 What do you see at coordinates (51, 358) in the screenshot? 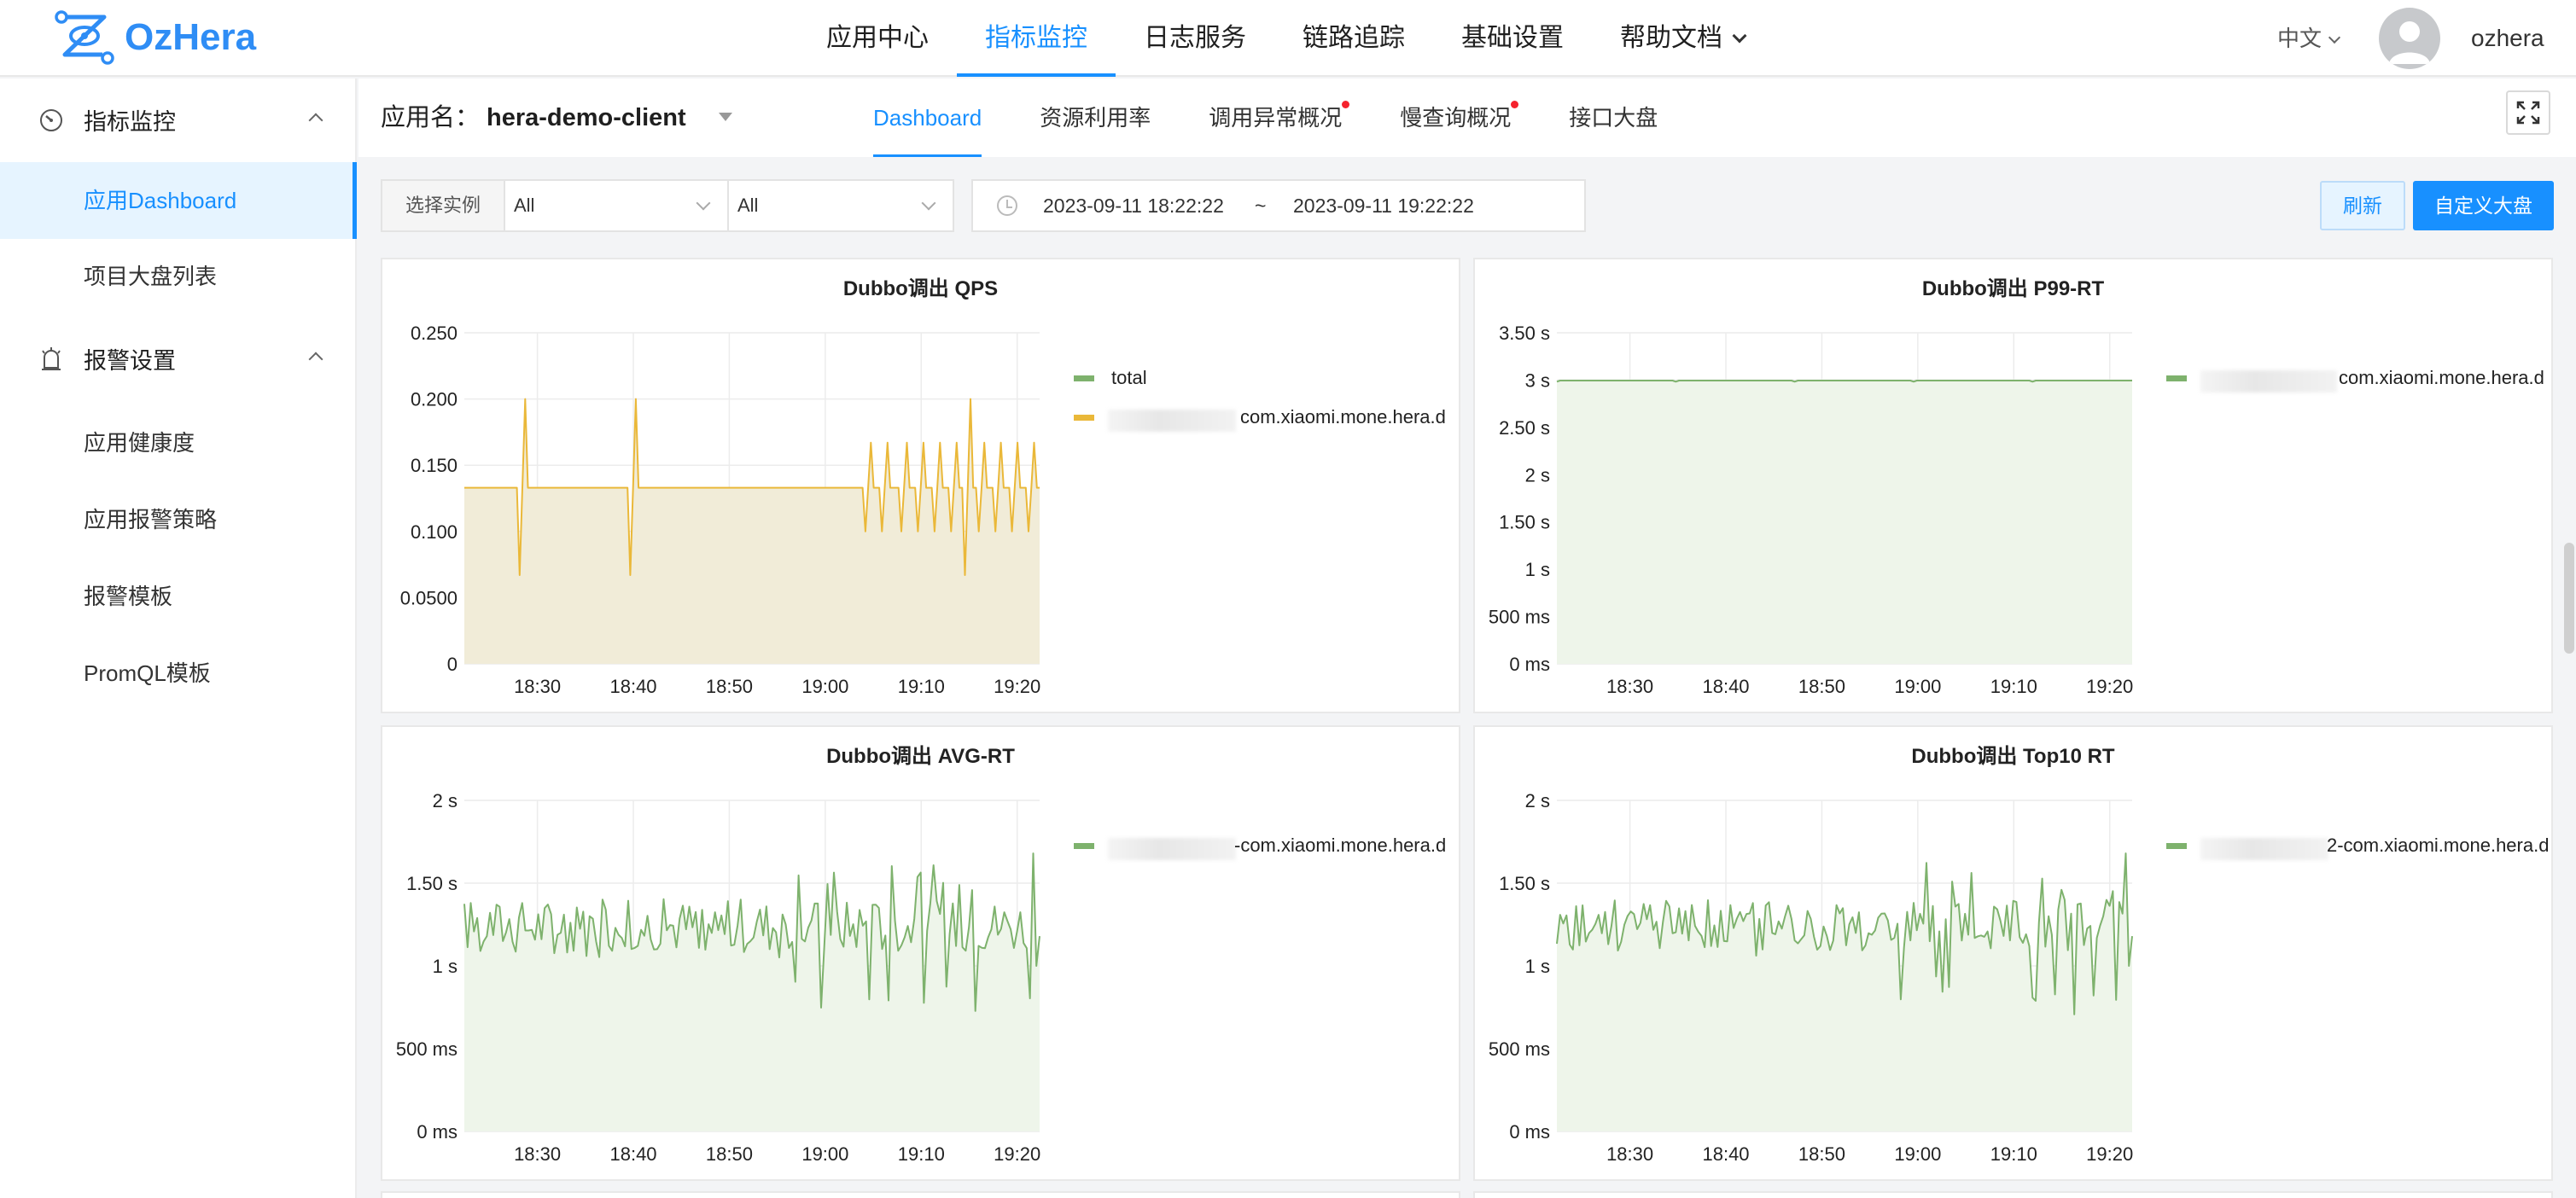
I see `alarm-icon` at bounding box center [51, 358].